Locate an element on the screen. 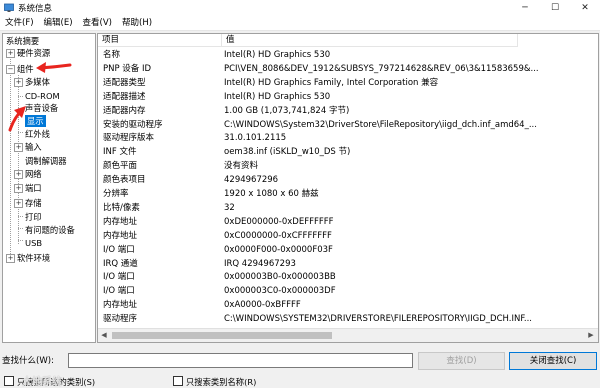 The height and width of the screenshot is (388, 600). tree-item-ports: + 端口 is located at coordinates (48, 188).